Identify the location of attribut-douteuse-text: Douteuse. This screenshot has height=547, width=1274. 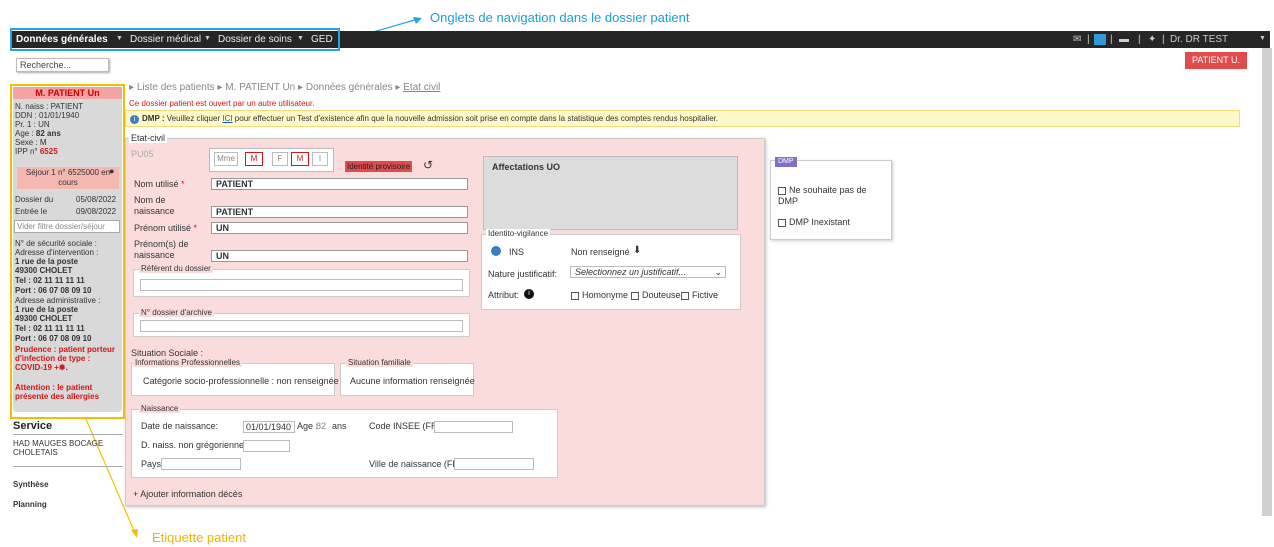
(661, 295).